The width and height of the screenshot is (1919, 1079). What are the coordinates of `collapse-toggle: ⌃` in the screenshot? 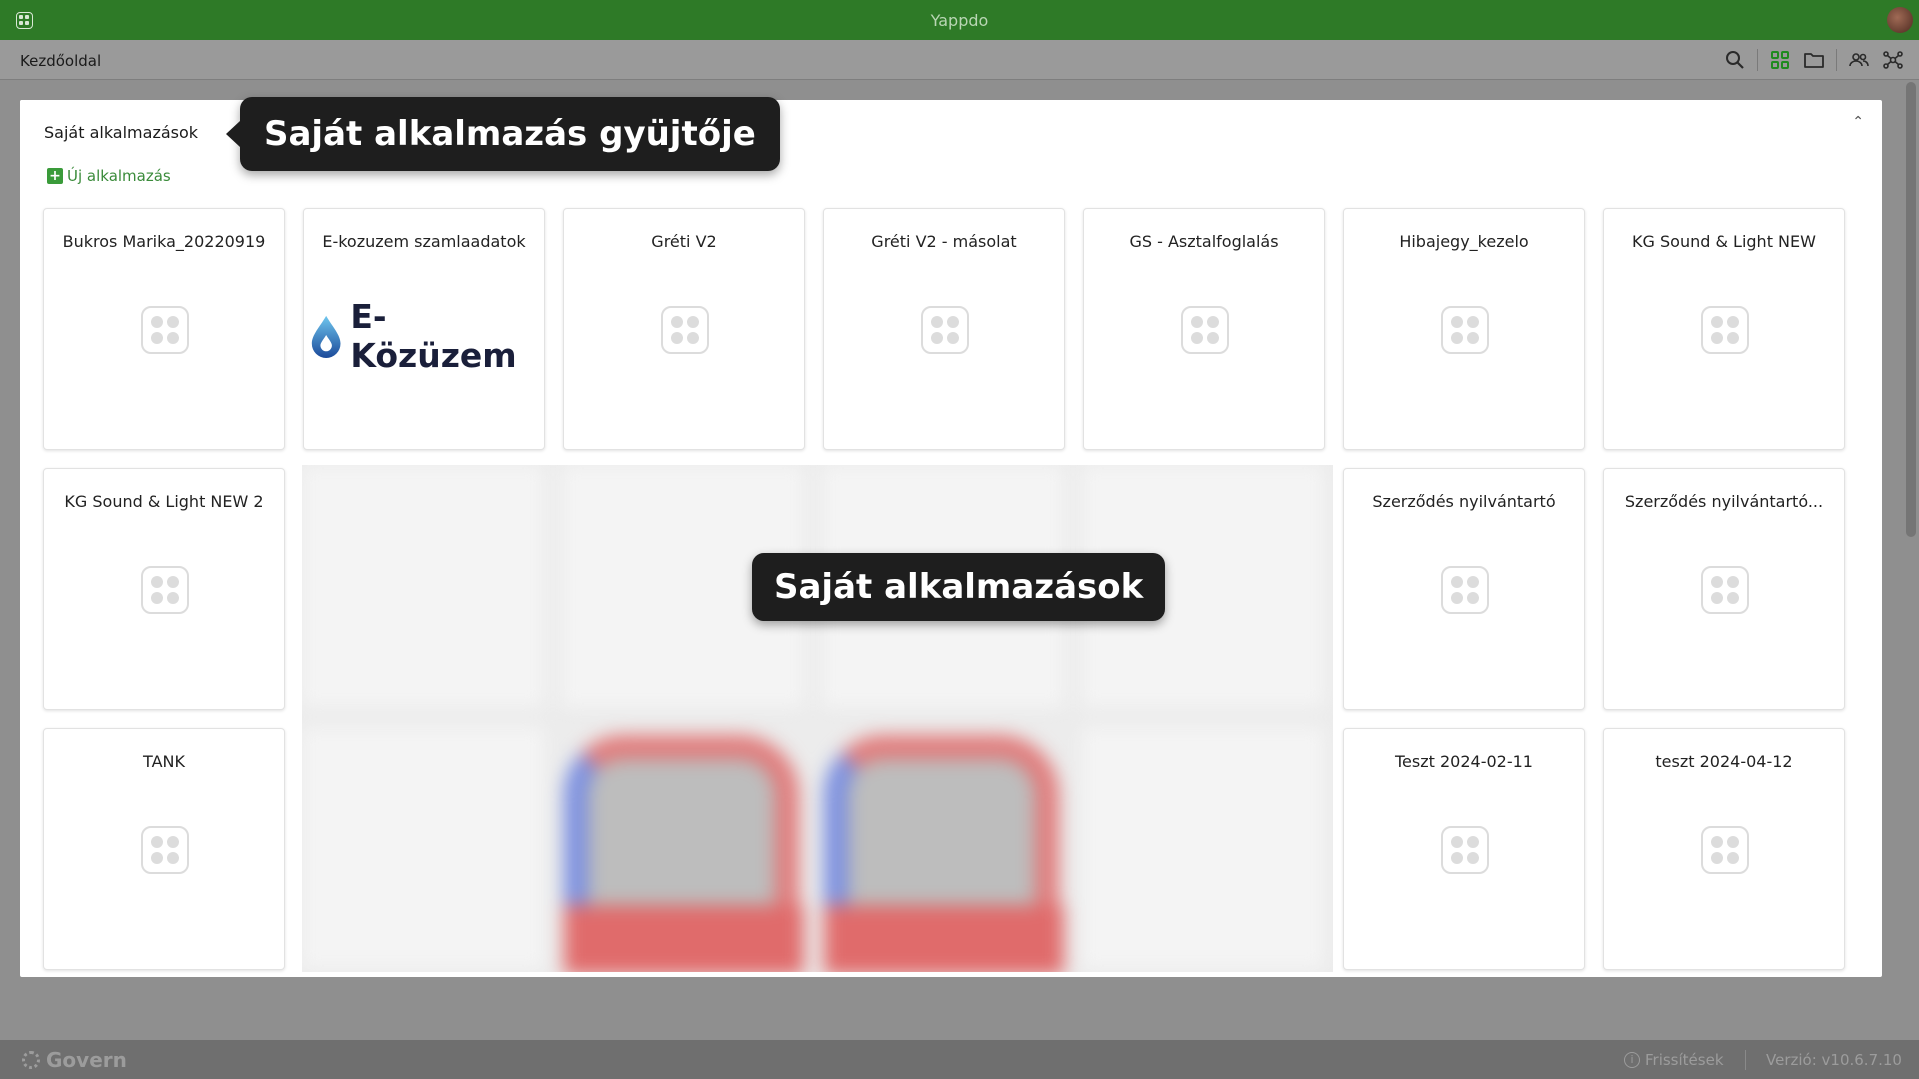 It's located at (1858, 122).